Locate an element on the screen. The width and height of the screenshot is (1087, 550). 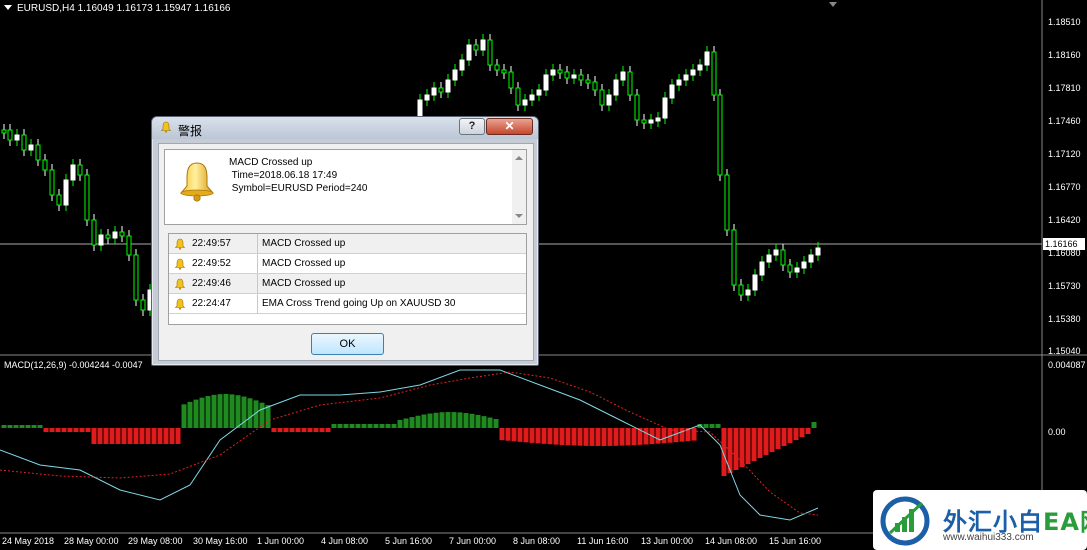
alert-time: 22:49:52 is located at coordinates (211, 263).